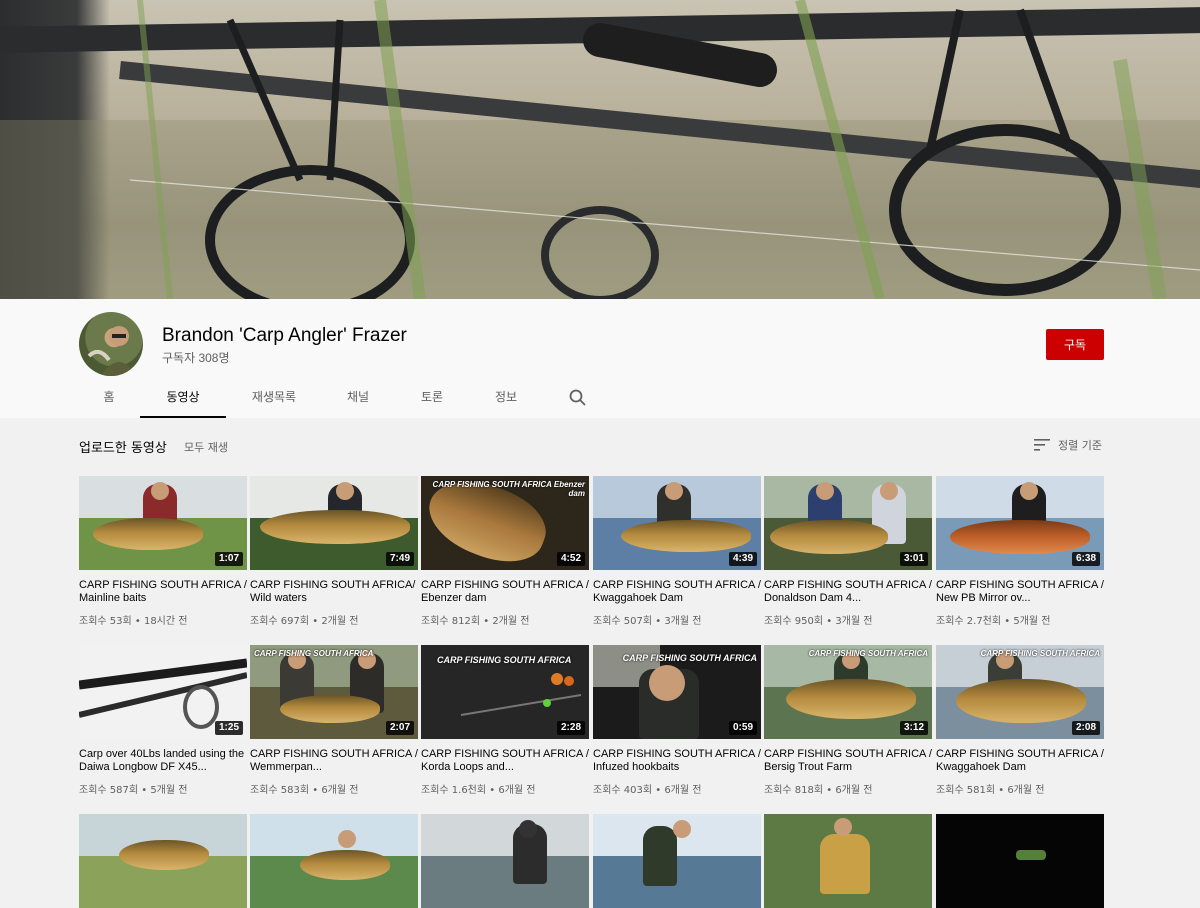  I want to click on video-thumbnail: 7:49, so click(334, 523).